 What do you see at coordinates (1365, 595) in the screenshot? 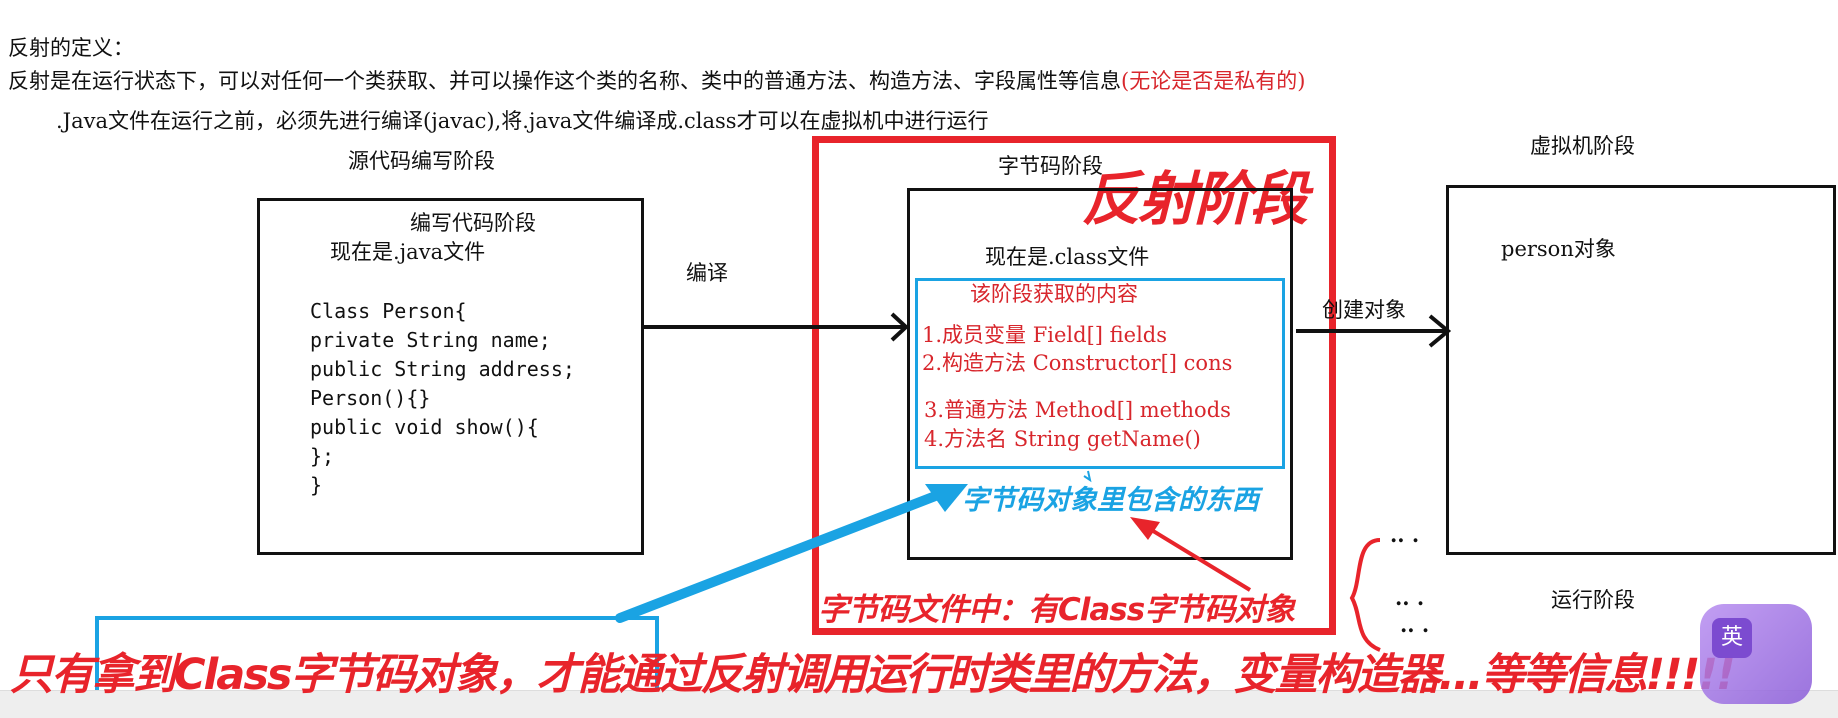
I see `red-brace` at bounding box center [1365, 595].